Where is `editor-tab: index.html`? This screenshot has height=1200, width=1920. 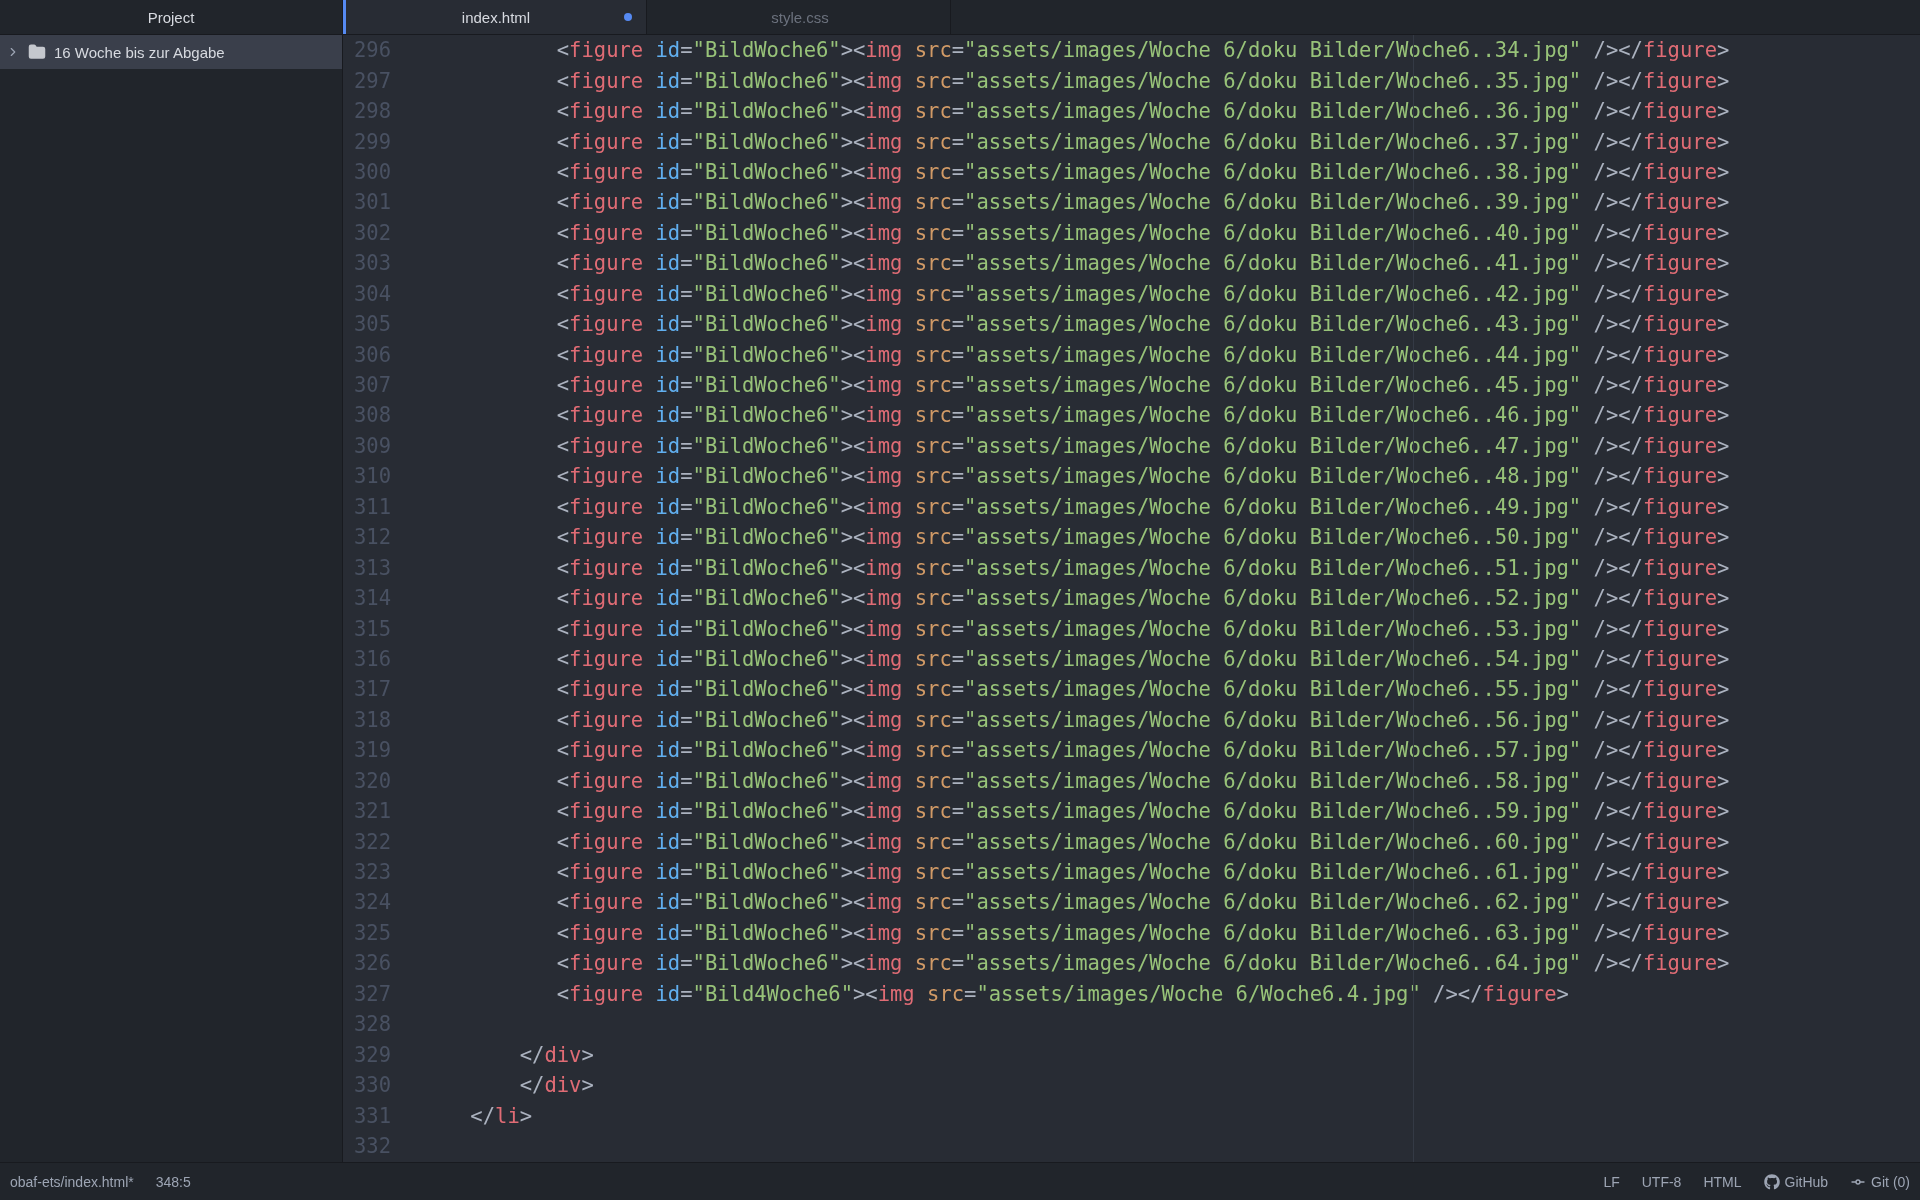
editor-tab: index.html is located at coordinates (495, 17).